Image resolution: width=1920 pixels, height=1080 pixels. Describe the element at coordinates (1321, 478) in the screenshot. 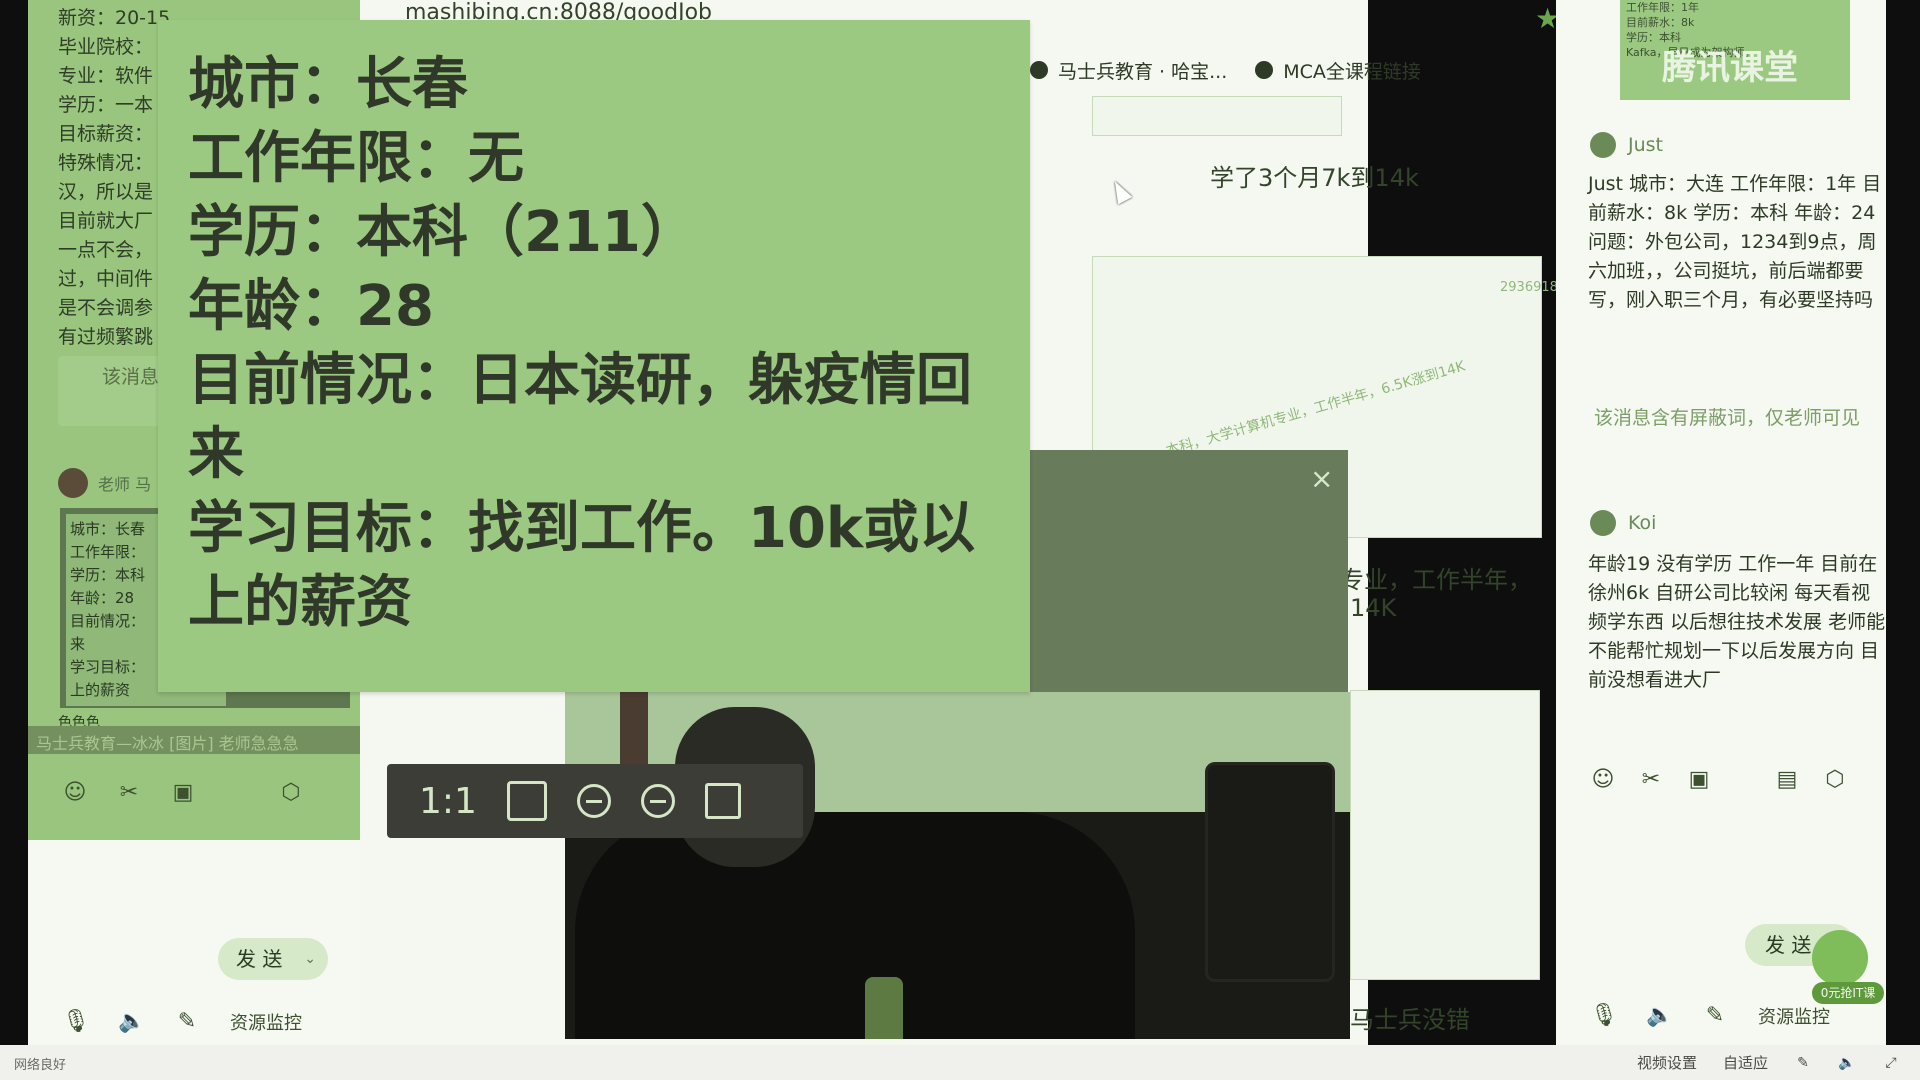

I see `close-icon: ×` at that location.